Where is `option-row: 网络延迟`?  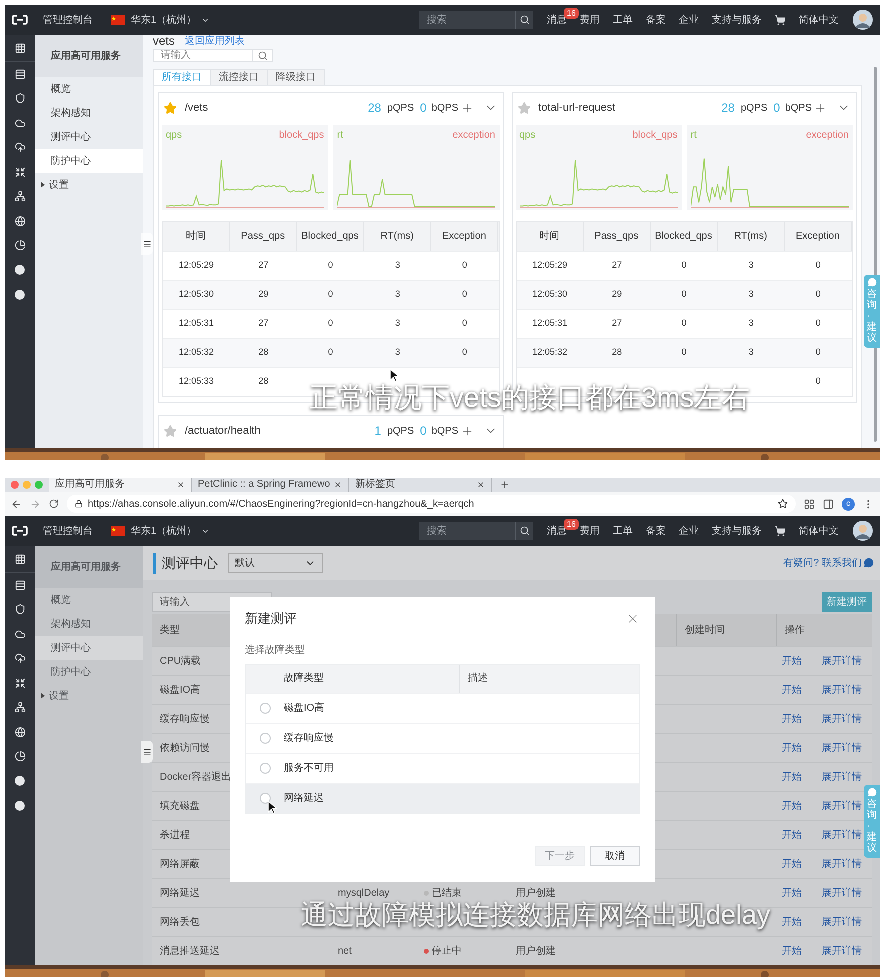
option-row: 网络延迟 is located at coordinates (442, 797).